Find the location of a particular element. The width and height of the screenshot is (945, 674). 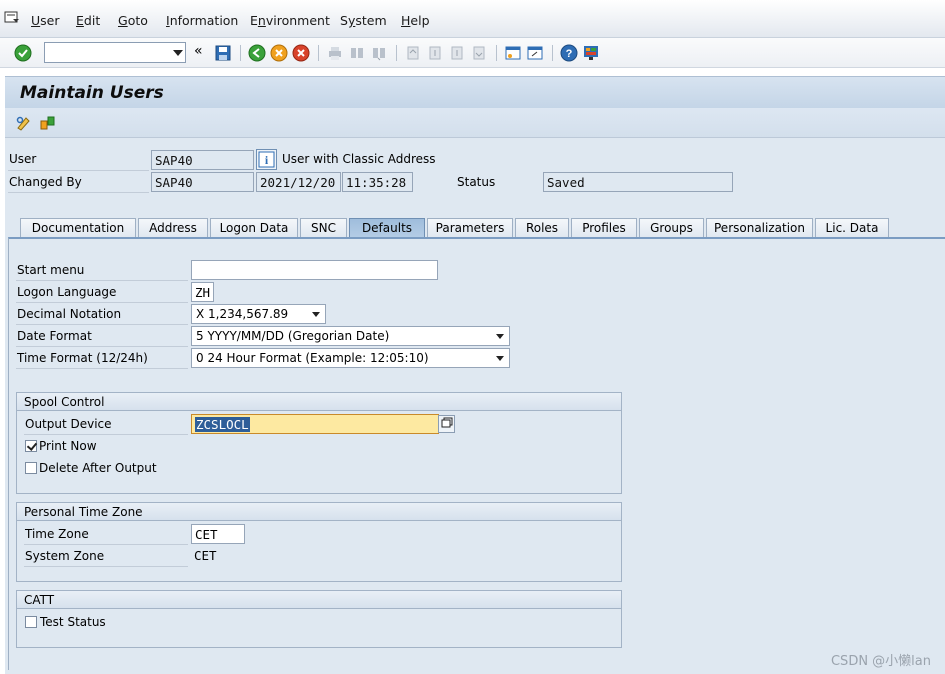

back-icon is located at coordinates (257, 53).